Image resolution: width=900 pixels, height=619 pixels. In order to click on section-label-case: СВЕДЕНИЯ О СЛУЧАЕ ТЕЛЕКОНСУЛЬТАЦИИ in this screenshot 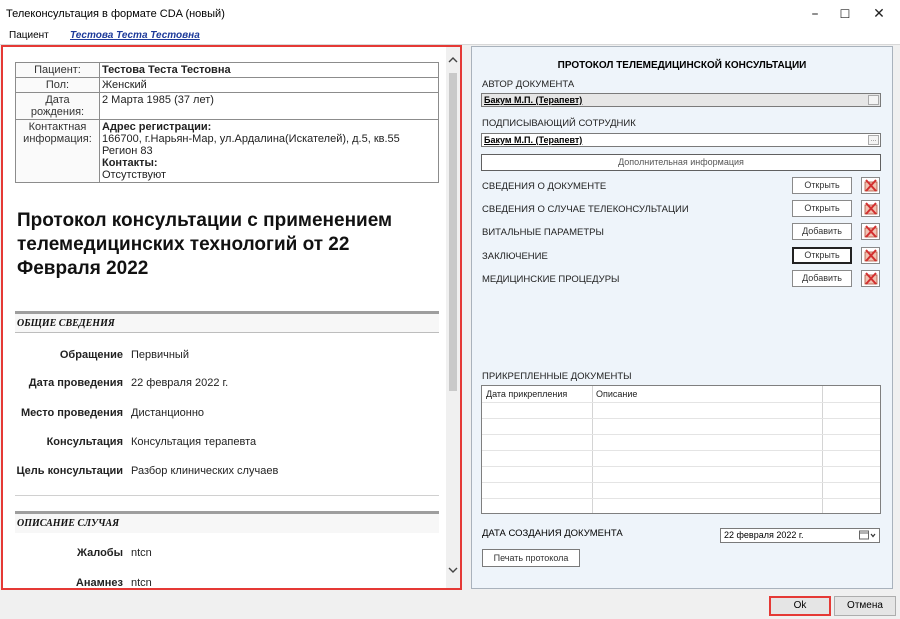, I will do `click(585, 209)`.